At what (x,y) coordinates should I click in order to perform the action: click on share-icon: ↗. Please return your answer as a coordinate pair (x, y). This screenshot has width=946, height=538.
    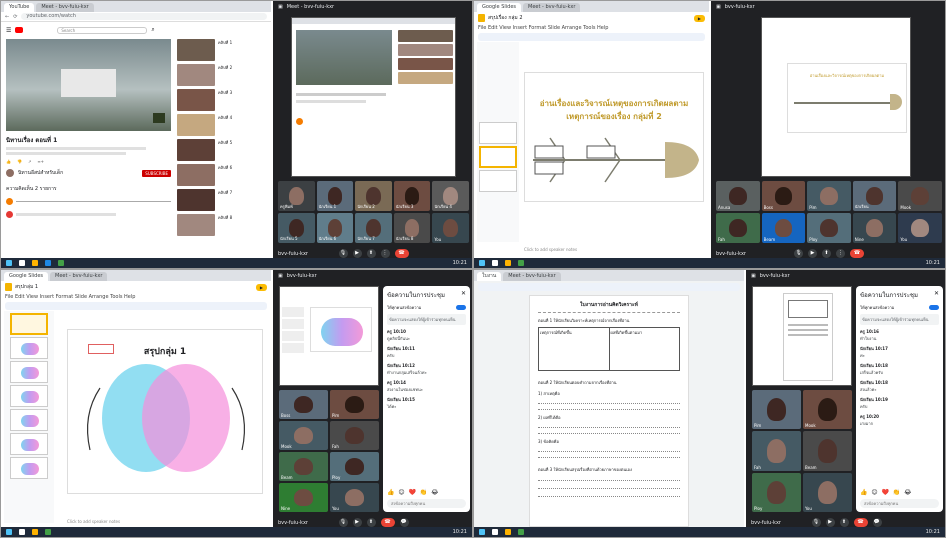
    Looking at the image, I should click on (29, 161).